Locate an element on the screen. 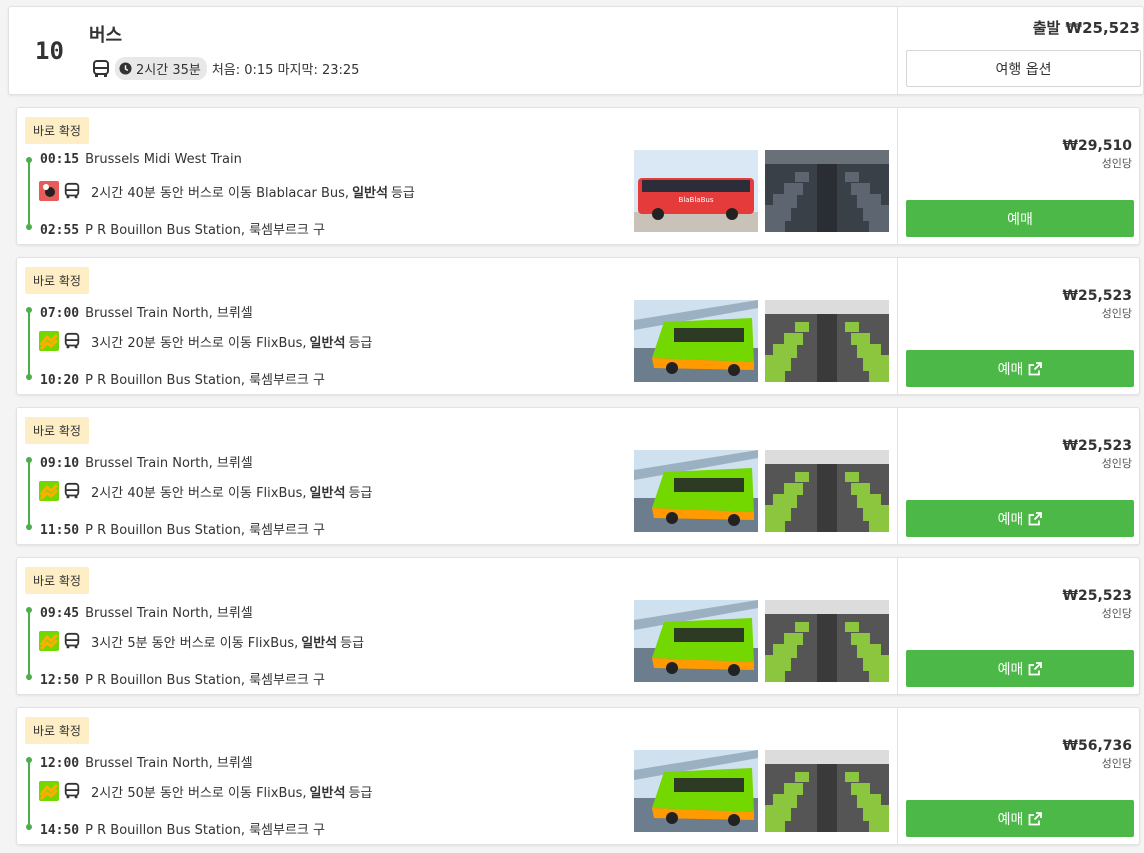 This screenshot has height=853, width=1144. summary-meta: 2시간 35분 처음: 0:15 마지막: 23:25 is located at coordinates (225, 68).